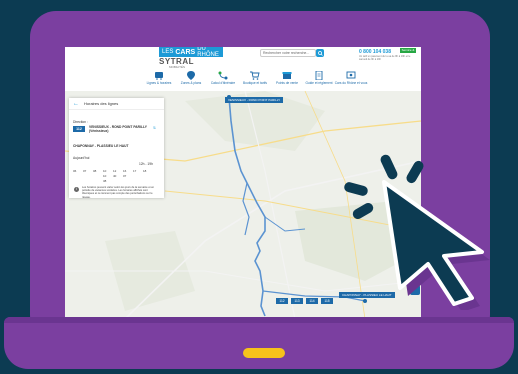  I want to click on nav-item-guide: Guide et règlement, so click(319, 78).